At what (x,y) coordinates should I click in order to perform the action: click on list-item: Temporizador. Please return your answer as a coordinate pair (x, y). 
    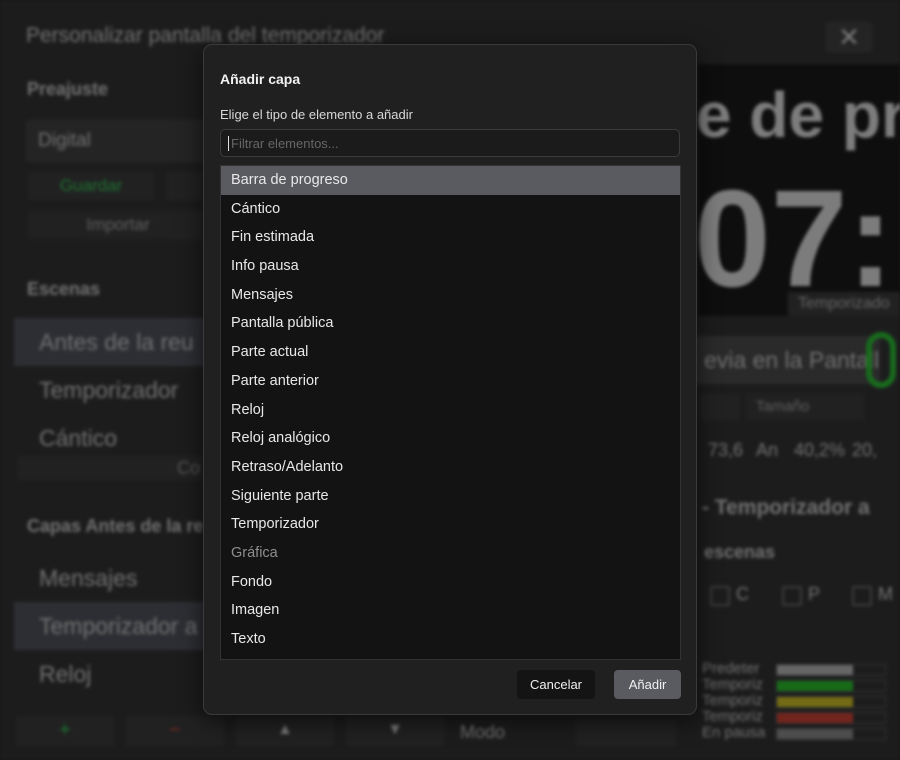
    Looking at the image, I should click on (450, 524).